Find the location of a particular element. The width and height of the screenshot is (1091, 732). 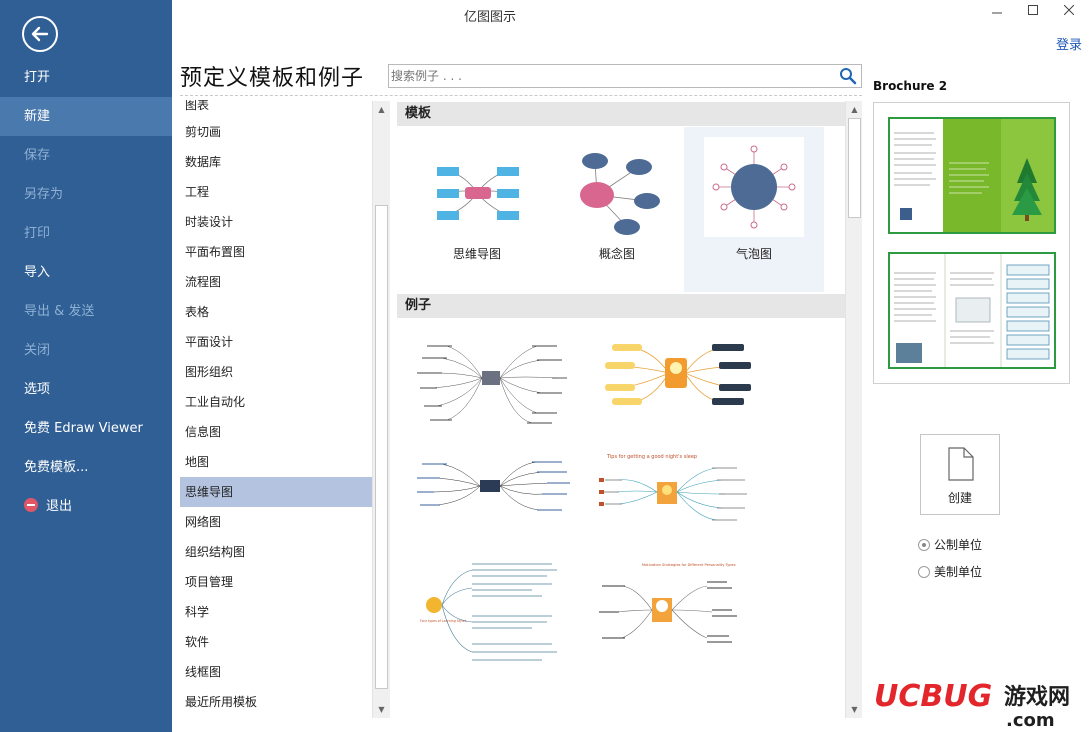

nav-label: 另存为 is located at coordinates (44, 194).